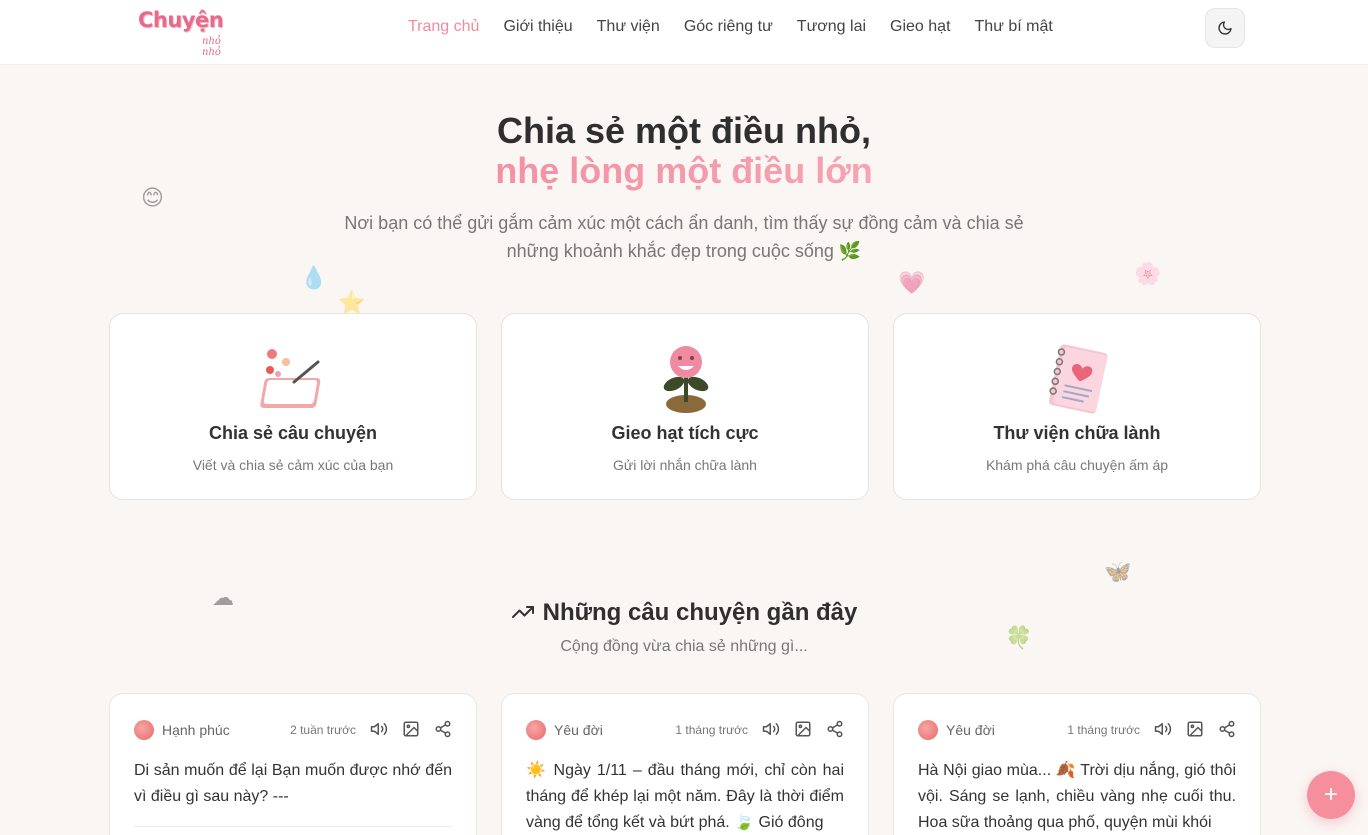 The height and width of the screenshot is (835, 1368). What do you see at coordinates (920, 27) in the screenshot?
I see `nav-item-sow-seeds: Gieo hạt` at bounding box center [920, 27].